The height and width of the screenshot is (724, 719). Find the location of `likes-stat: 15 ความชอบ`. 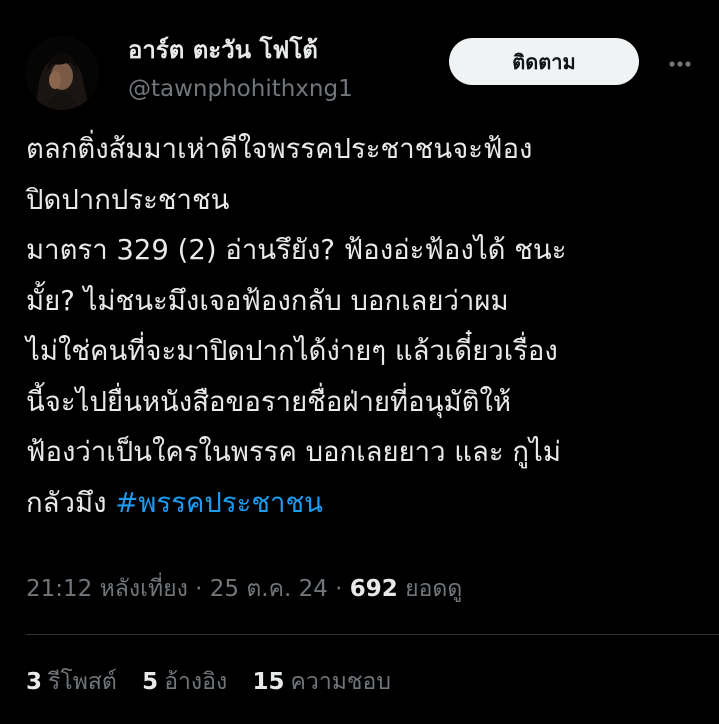

likes-stat: 15 ความชอบ is located at coordinates (322, 682).